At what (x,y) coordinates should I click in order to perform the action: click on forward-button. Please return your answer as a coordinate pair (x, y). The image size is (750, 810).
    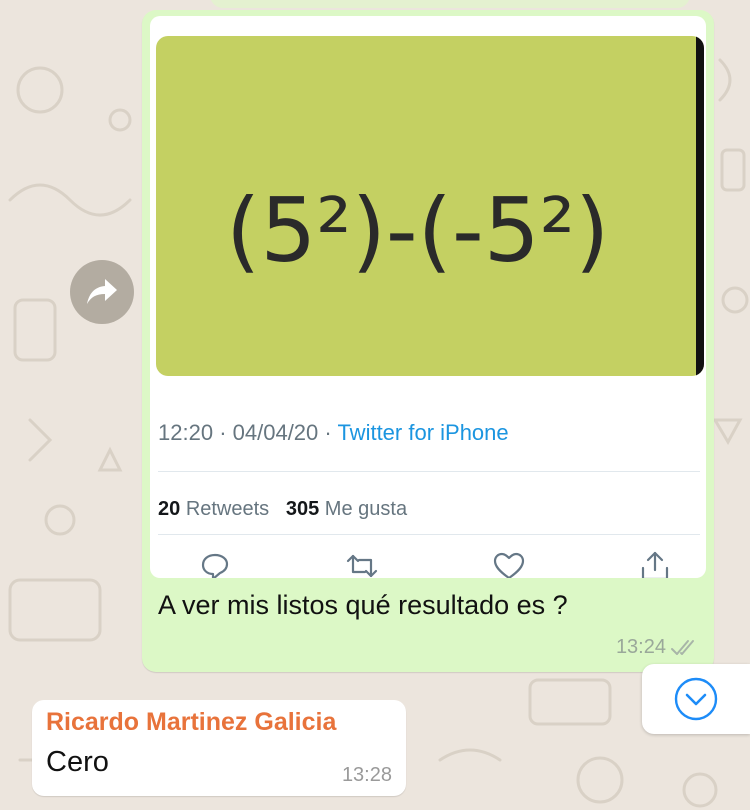
    Looking at the image, I should click on (102, 292).